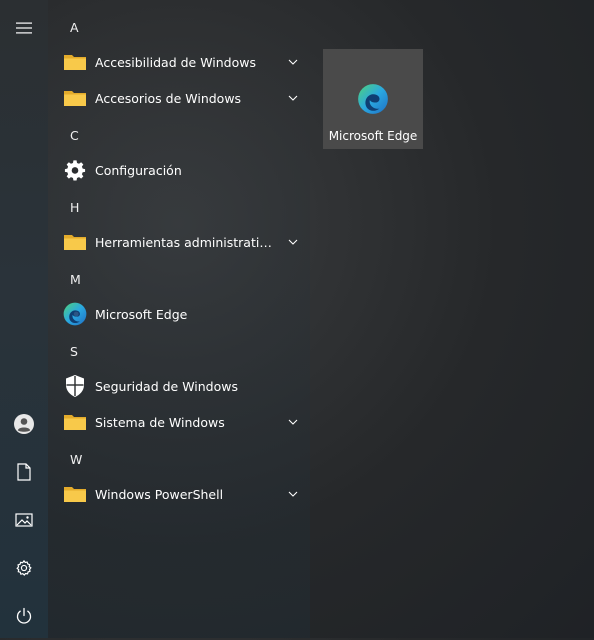 This screenshot has height=640, width=594. I want to click on app-item-windows-powershell: Windows PowerShell, so click(179, 494).